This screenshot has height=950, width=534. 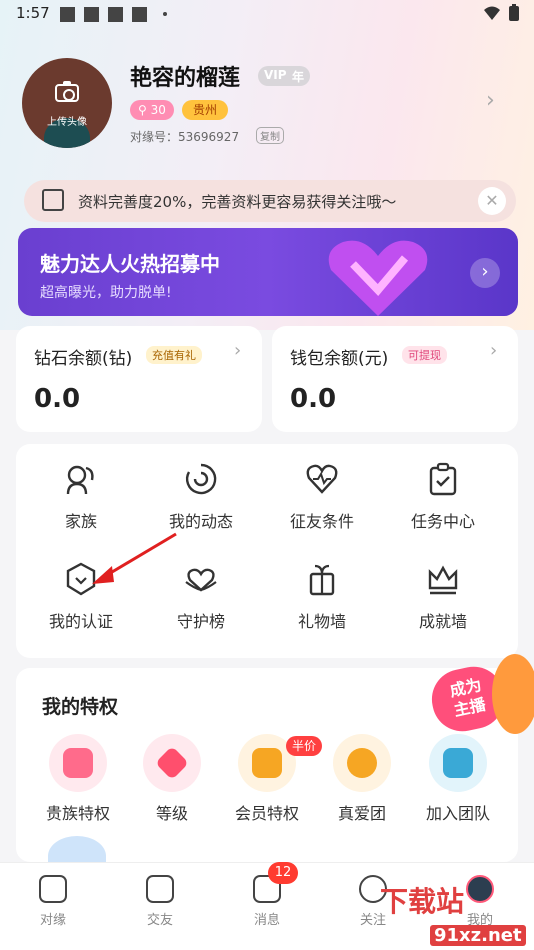 What do you see at coordinates (266, 920) in the screenshot?
I see `nav-label: 消息` at bounding box center [266, 920].